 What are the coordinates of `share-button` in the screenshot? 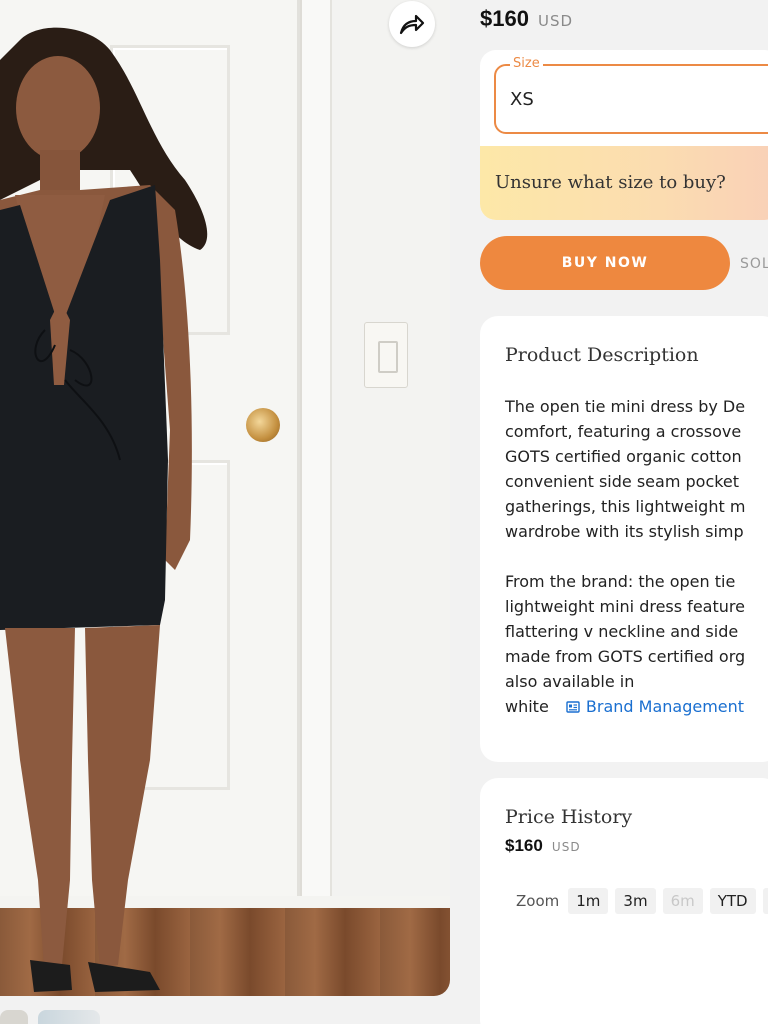 It's located at (412, 24).